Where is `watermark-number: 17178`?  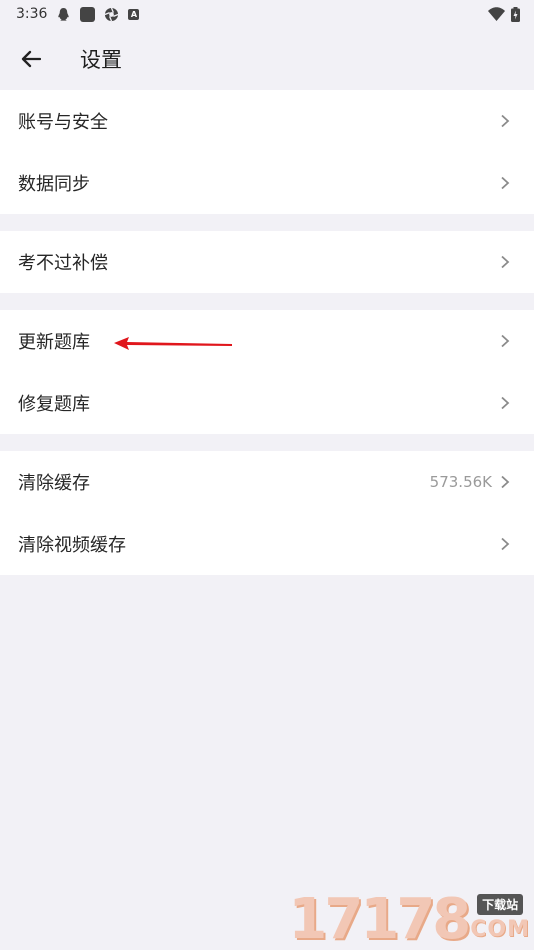 watermark-number: 17178 is located at coordinates (379, 918).